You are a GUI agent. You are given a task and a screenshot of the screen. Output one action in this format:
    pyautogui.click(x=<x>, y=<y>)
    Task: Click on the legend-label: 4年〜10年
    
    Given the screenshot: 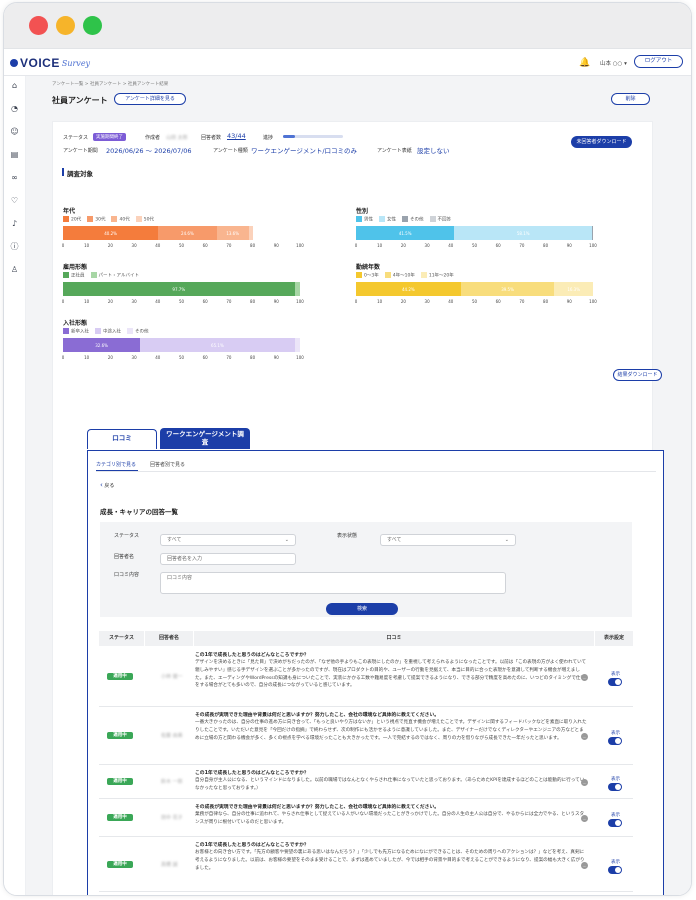 What is the action you would take?
    pyautogui.click(x=403, y=276)
    